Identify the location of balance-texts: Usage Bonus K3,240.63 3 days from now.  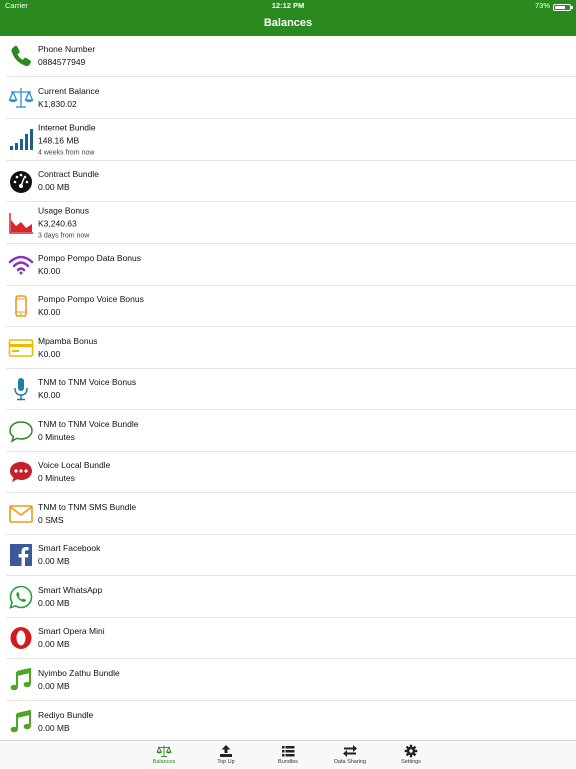
(63, 222).